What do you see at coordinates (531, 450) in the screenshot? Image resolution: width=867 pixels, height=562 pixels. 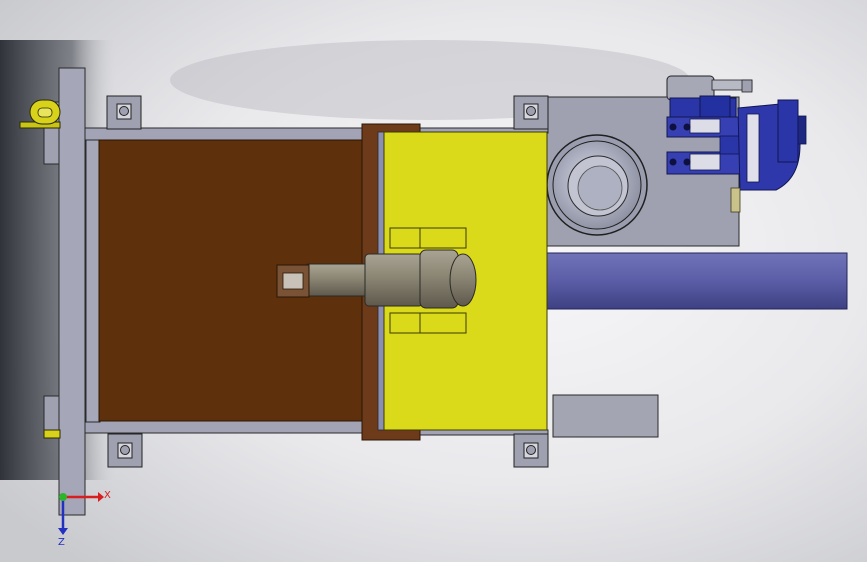 I see `mount-block-bottom-right` at bounding box center [531, 450].